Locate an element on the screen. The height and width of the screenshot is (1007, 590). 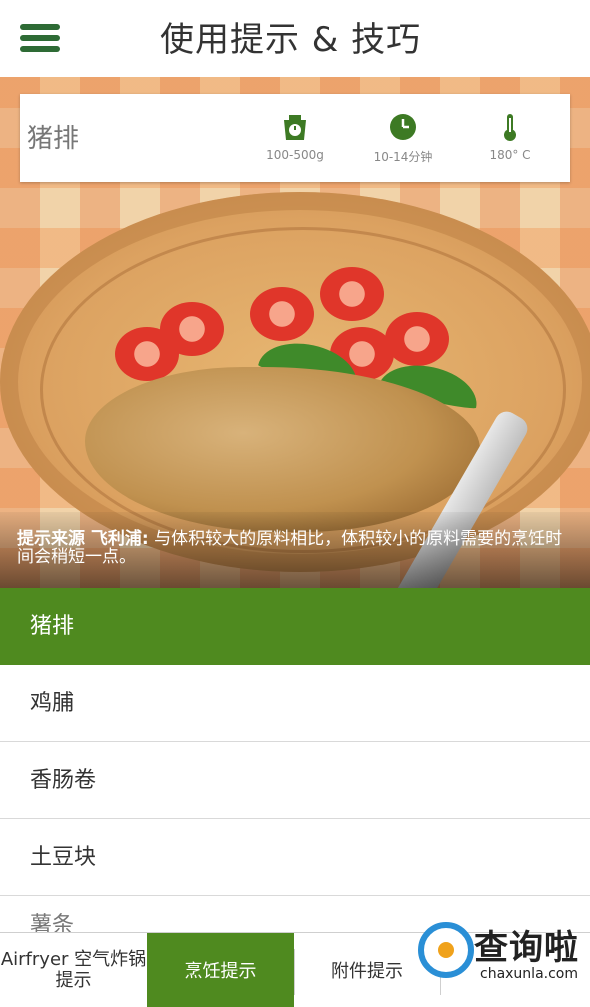
page-title: 使用提示 & 技巧 is located at coordinates (291, 40).